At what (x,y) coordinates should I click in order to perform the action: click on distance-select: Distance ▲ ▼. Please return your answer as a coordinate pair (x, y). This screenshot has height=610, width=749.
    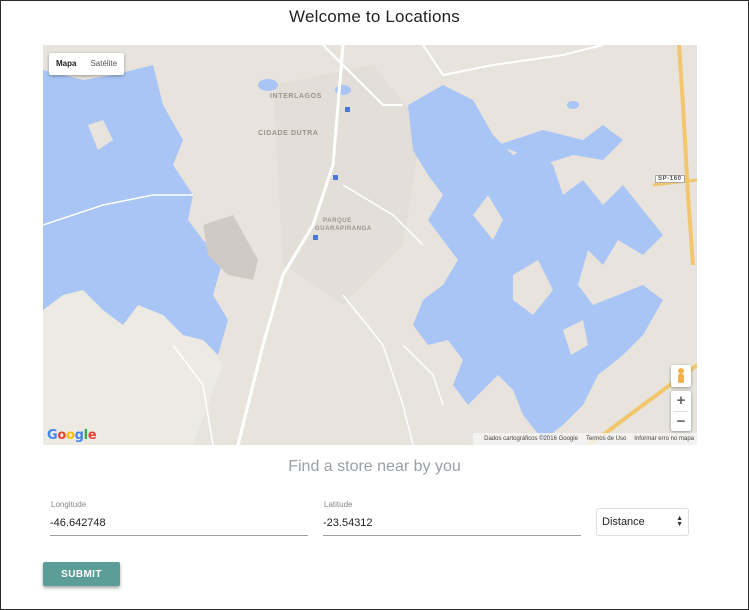
    Looking at the image, I should click on (642, 522).